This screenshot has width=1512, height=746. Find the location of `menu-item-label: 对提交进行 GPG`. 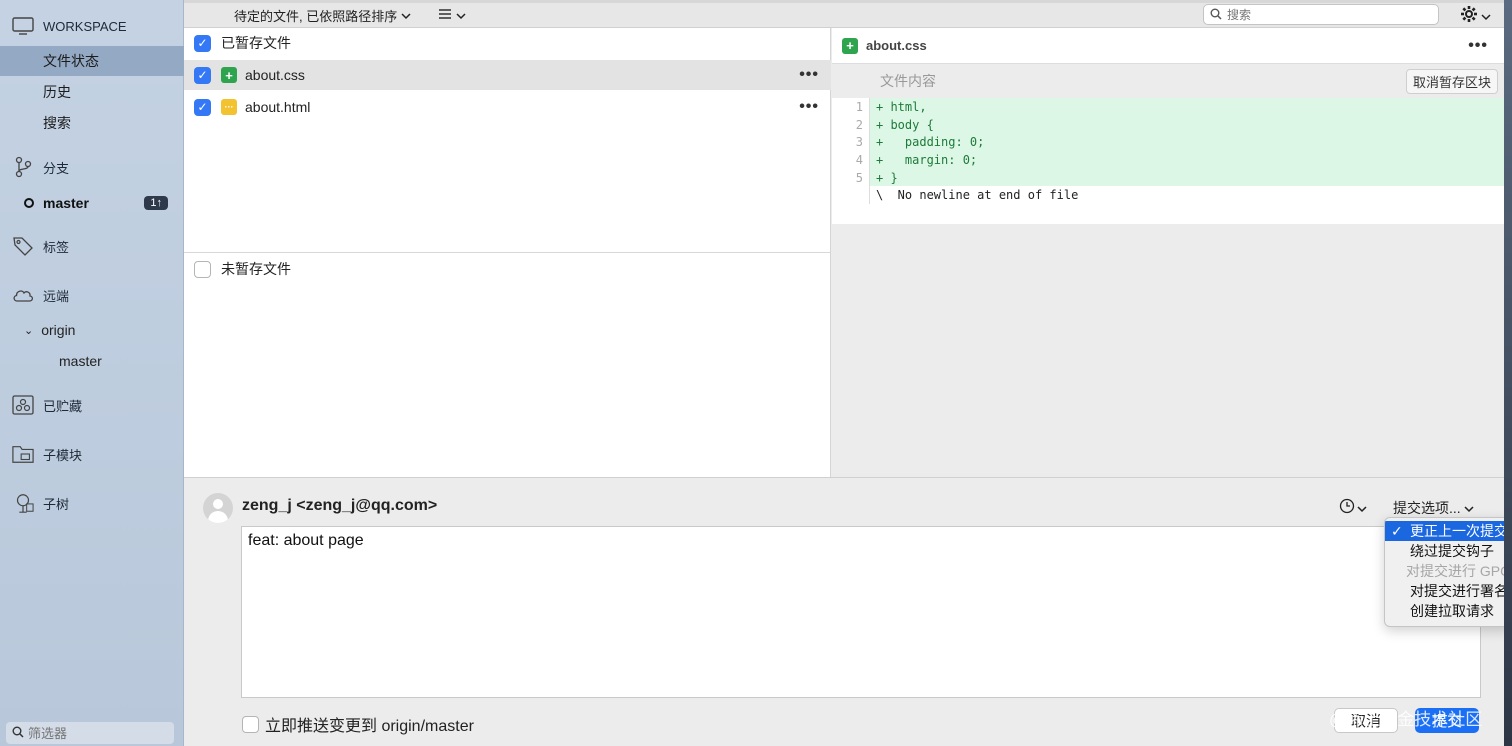

menu-item-label: 对提交进行 GPG is located at coordinates (1458, 571).